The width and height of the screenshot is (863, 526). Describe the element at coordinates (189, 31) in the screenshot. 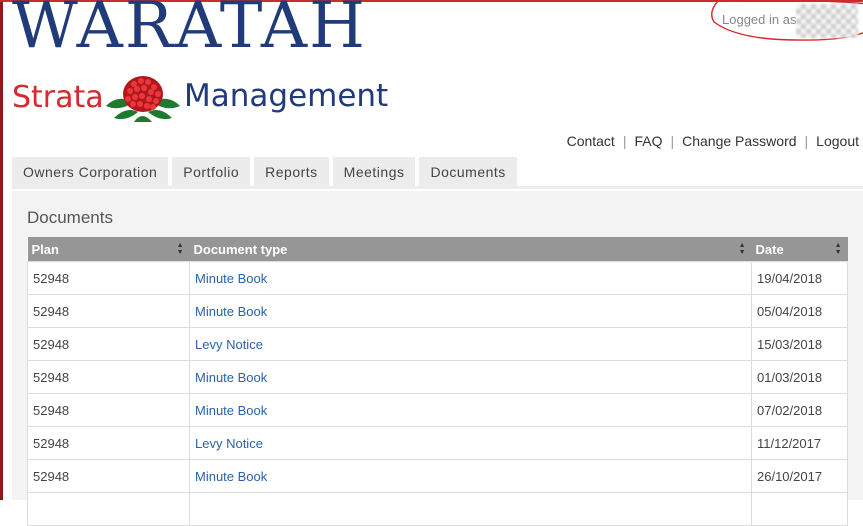

I see `logo-title: WARATAH` at that location.